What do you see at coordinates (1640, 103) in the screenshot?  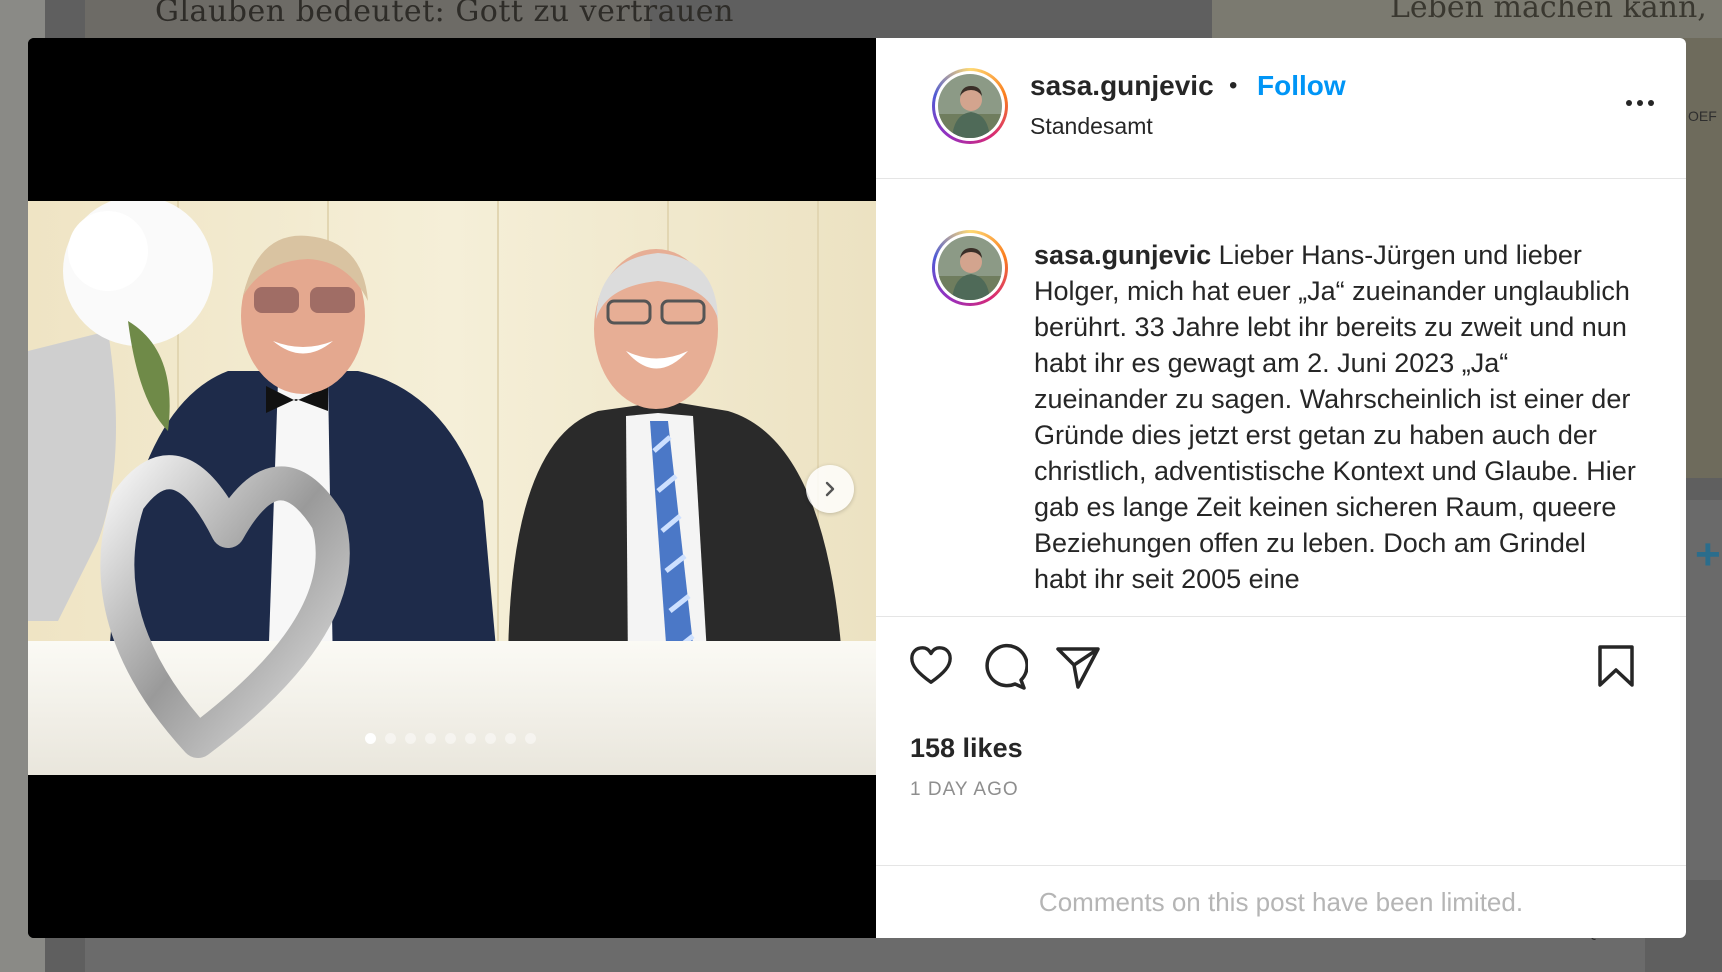 I see `more-options-button` at bounding box center [1640, 103].